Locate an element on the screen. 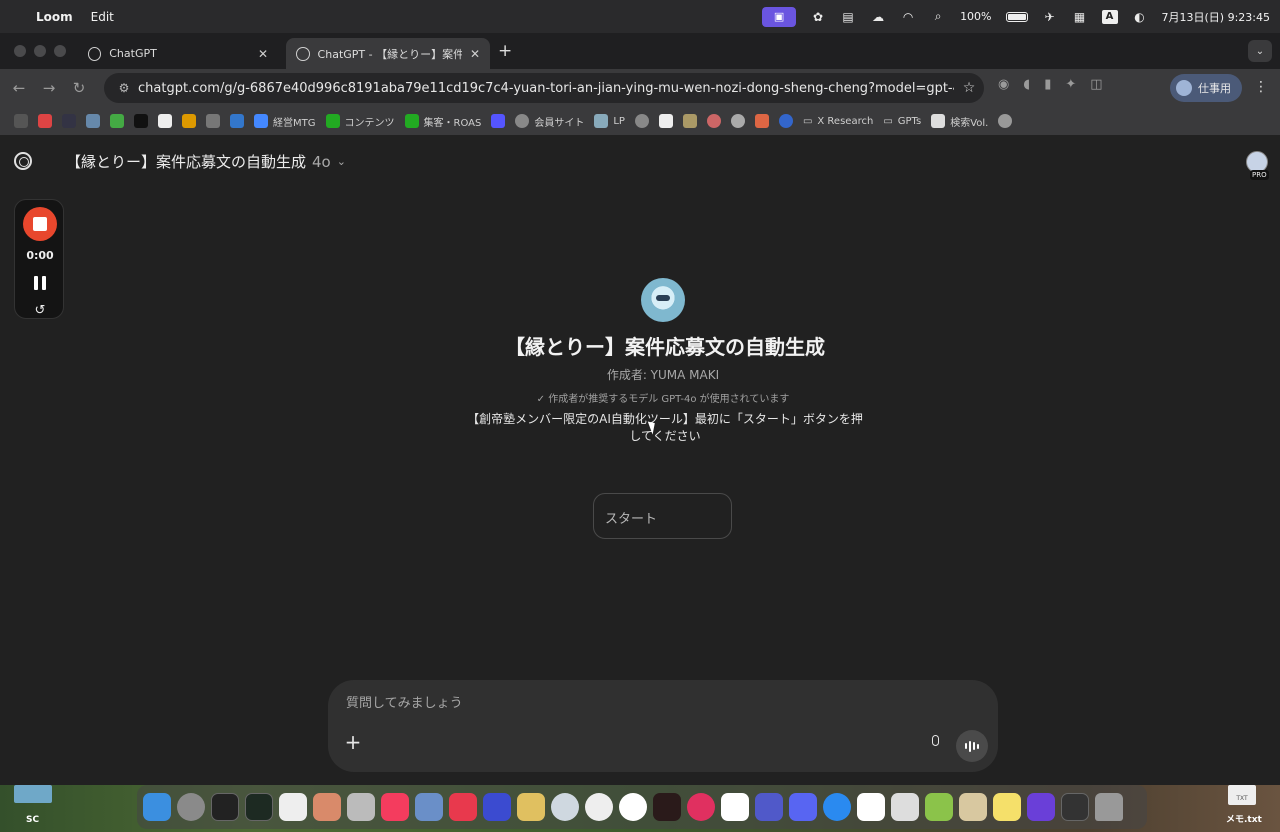 The height and width of the screenshot is (832, 1280). new-tab-icon: + is located at coordinates (505, 51).